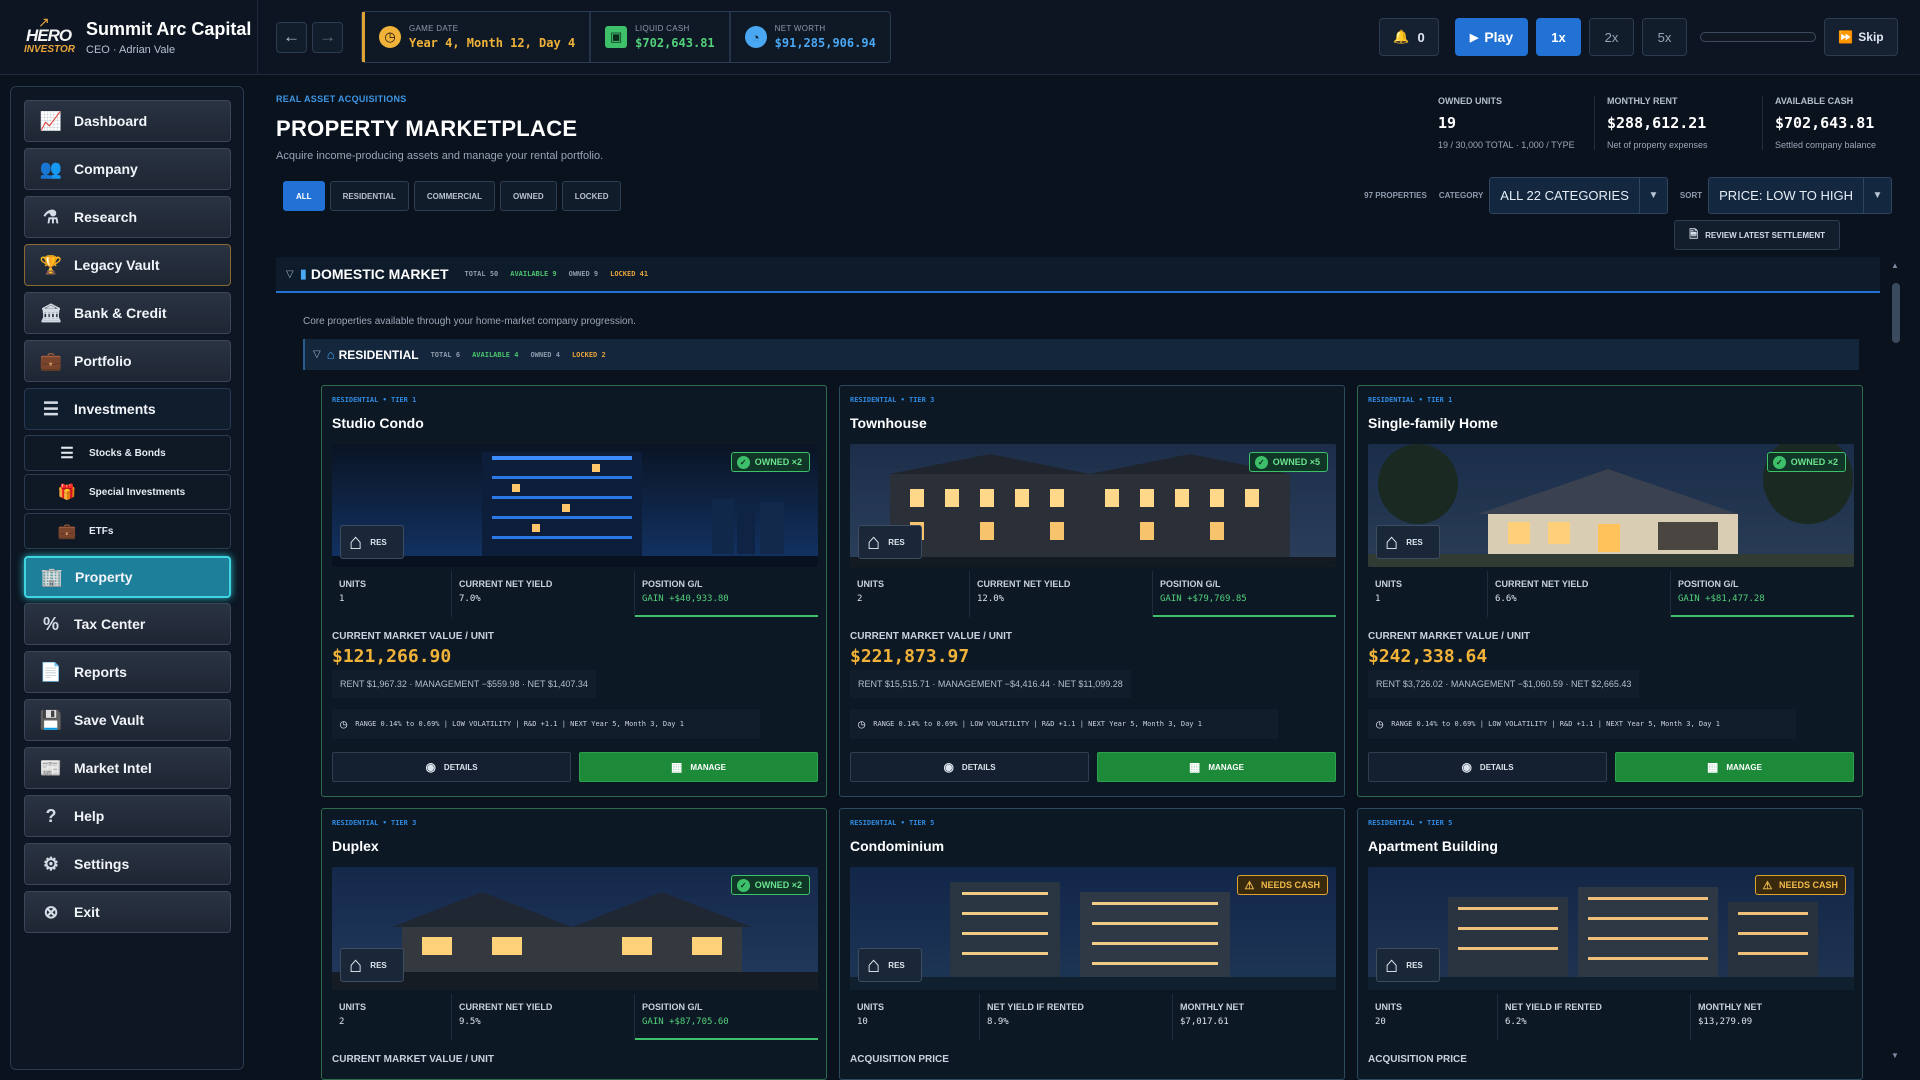 The image size is (1920, 1080). Describe the element at coordinates (127, 492) in the screenshot. I see `sidebar-subitem-special-investments: 🎁 Special Investments` at that location.